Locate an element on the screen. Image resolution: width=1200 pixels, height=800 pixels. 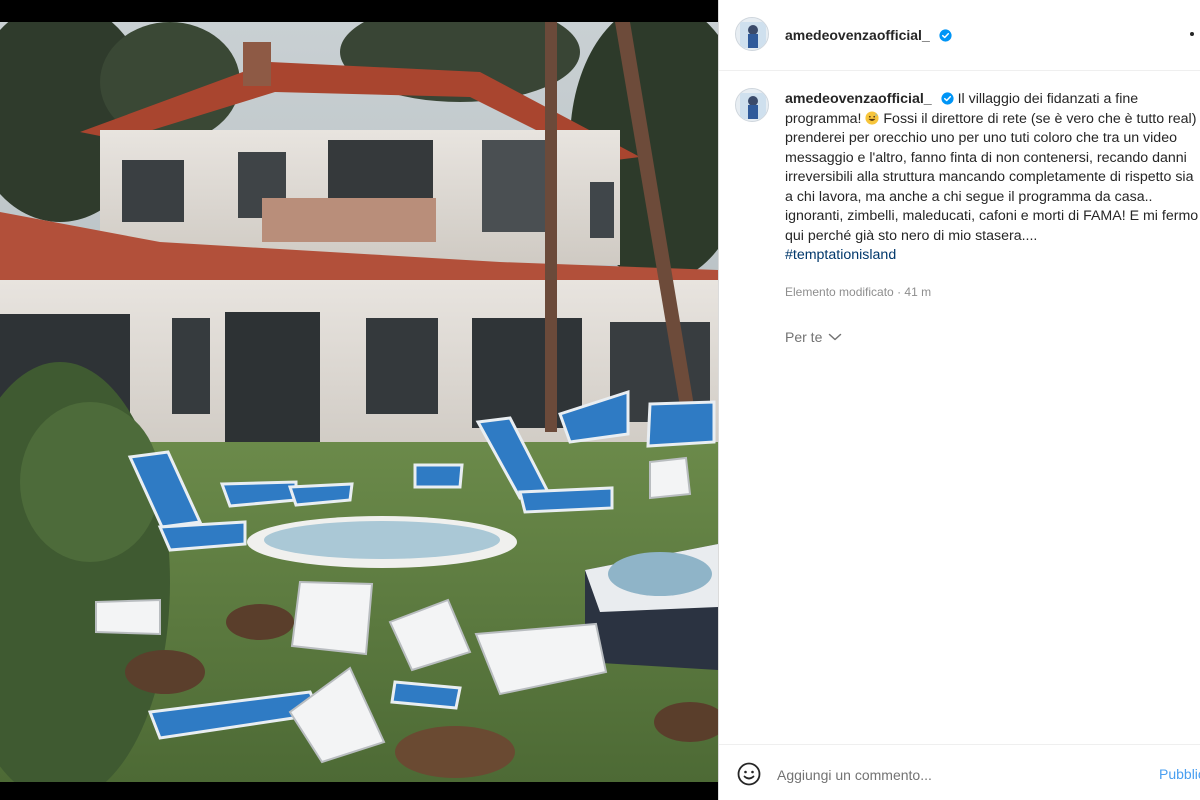
image-top-letterbox is located at coordinates (359, 11).